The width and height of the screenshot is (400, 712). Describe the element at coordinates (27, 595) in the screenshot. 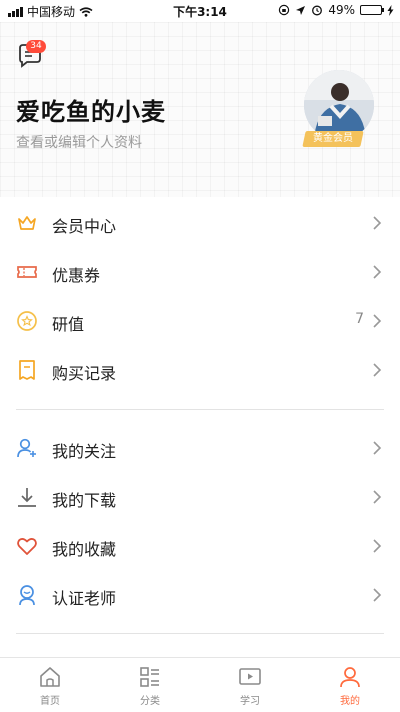

I see `teacher-icon` at that location.